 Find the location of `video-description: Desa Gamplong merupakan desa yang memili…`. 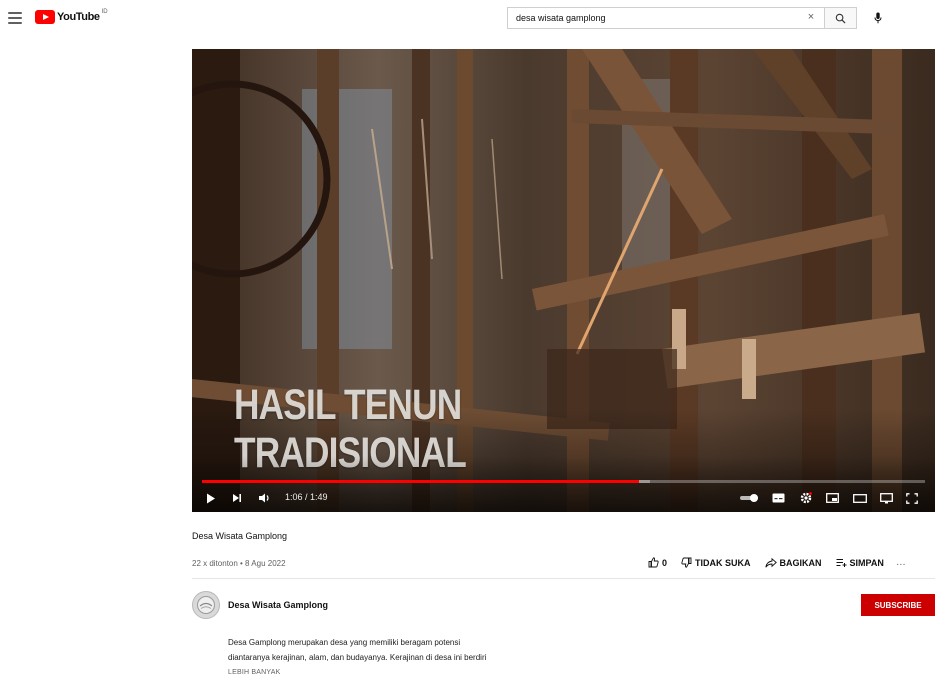

video-description: Desa Gamplong merupakan desa yang memili… is located at coordinates (438, 650).